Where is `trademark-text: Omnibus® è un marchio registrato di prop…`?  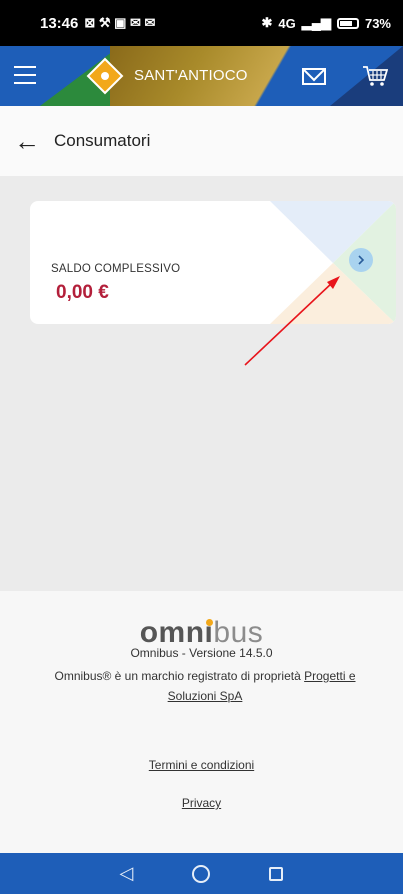 trademark-text: Omnibus® è un marchio registrato di prop… is located at coordinates (205, 686).